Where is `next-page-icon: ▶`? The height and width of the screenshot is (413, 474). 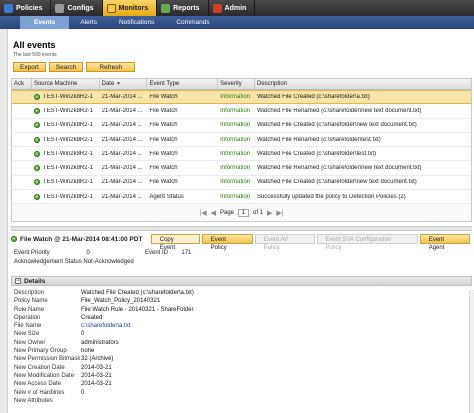
next-page-icon: ▶ is located at coordinates (269, 213).